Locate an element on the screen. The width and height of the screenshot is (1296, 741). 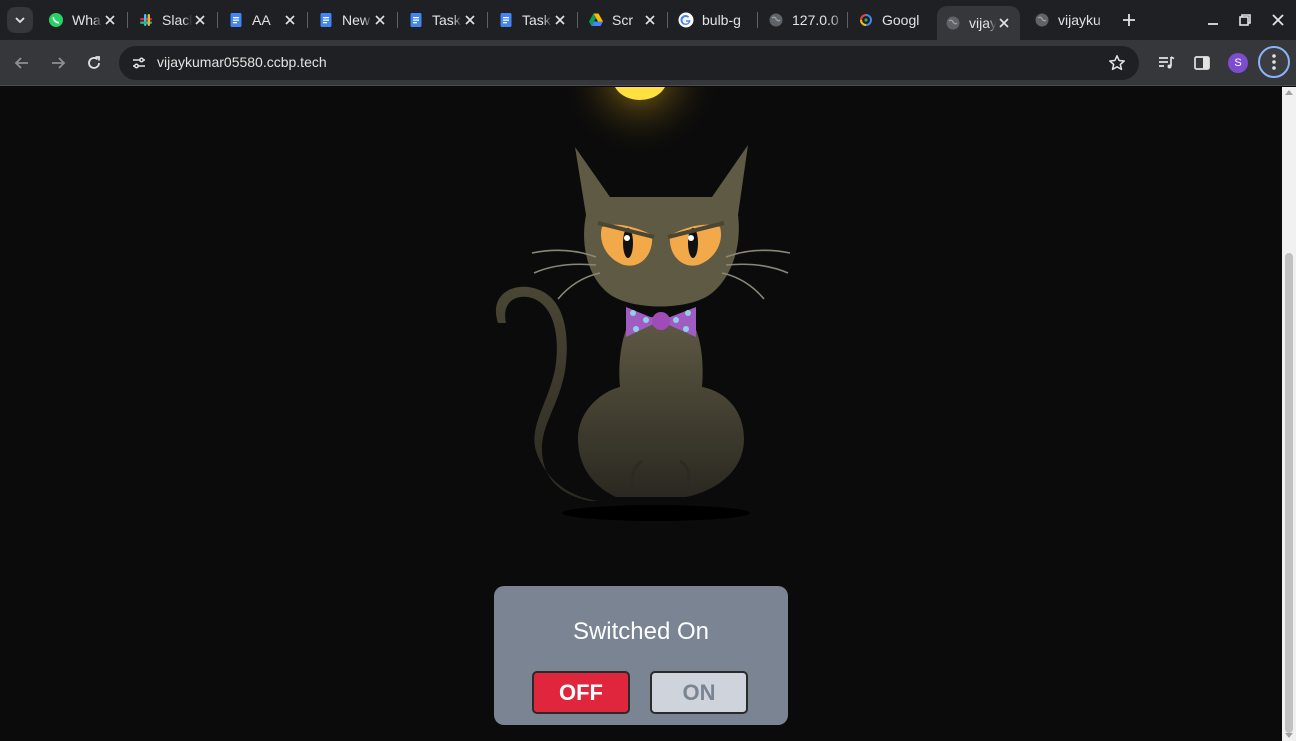
cat-tail is located at coordinates (546, 393).